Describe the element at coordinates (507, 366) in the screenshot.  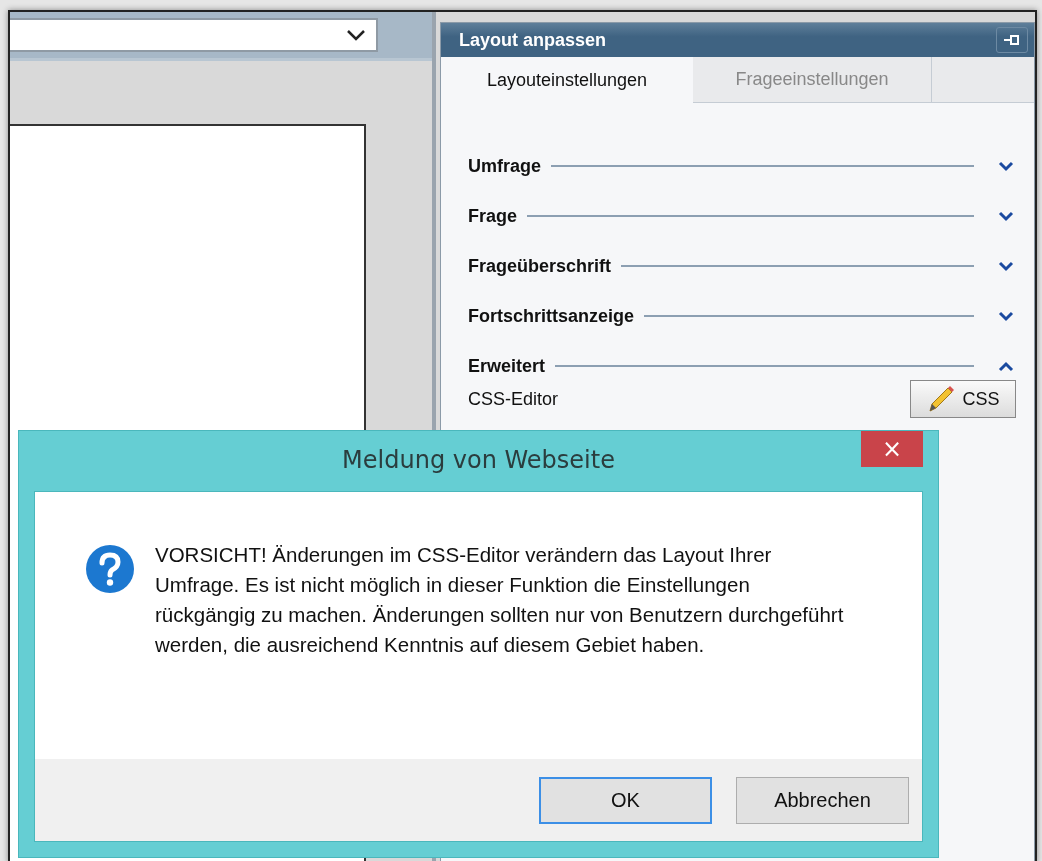
I see `section-heading: Erweitert` at that location.